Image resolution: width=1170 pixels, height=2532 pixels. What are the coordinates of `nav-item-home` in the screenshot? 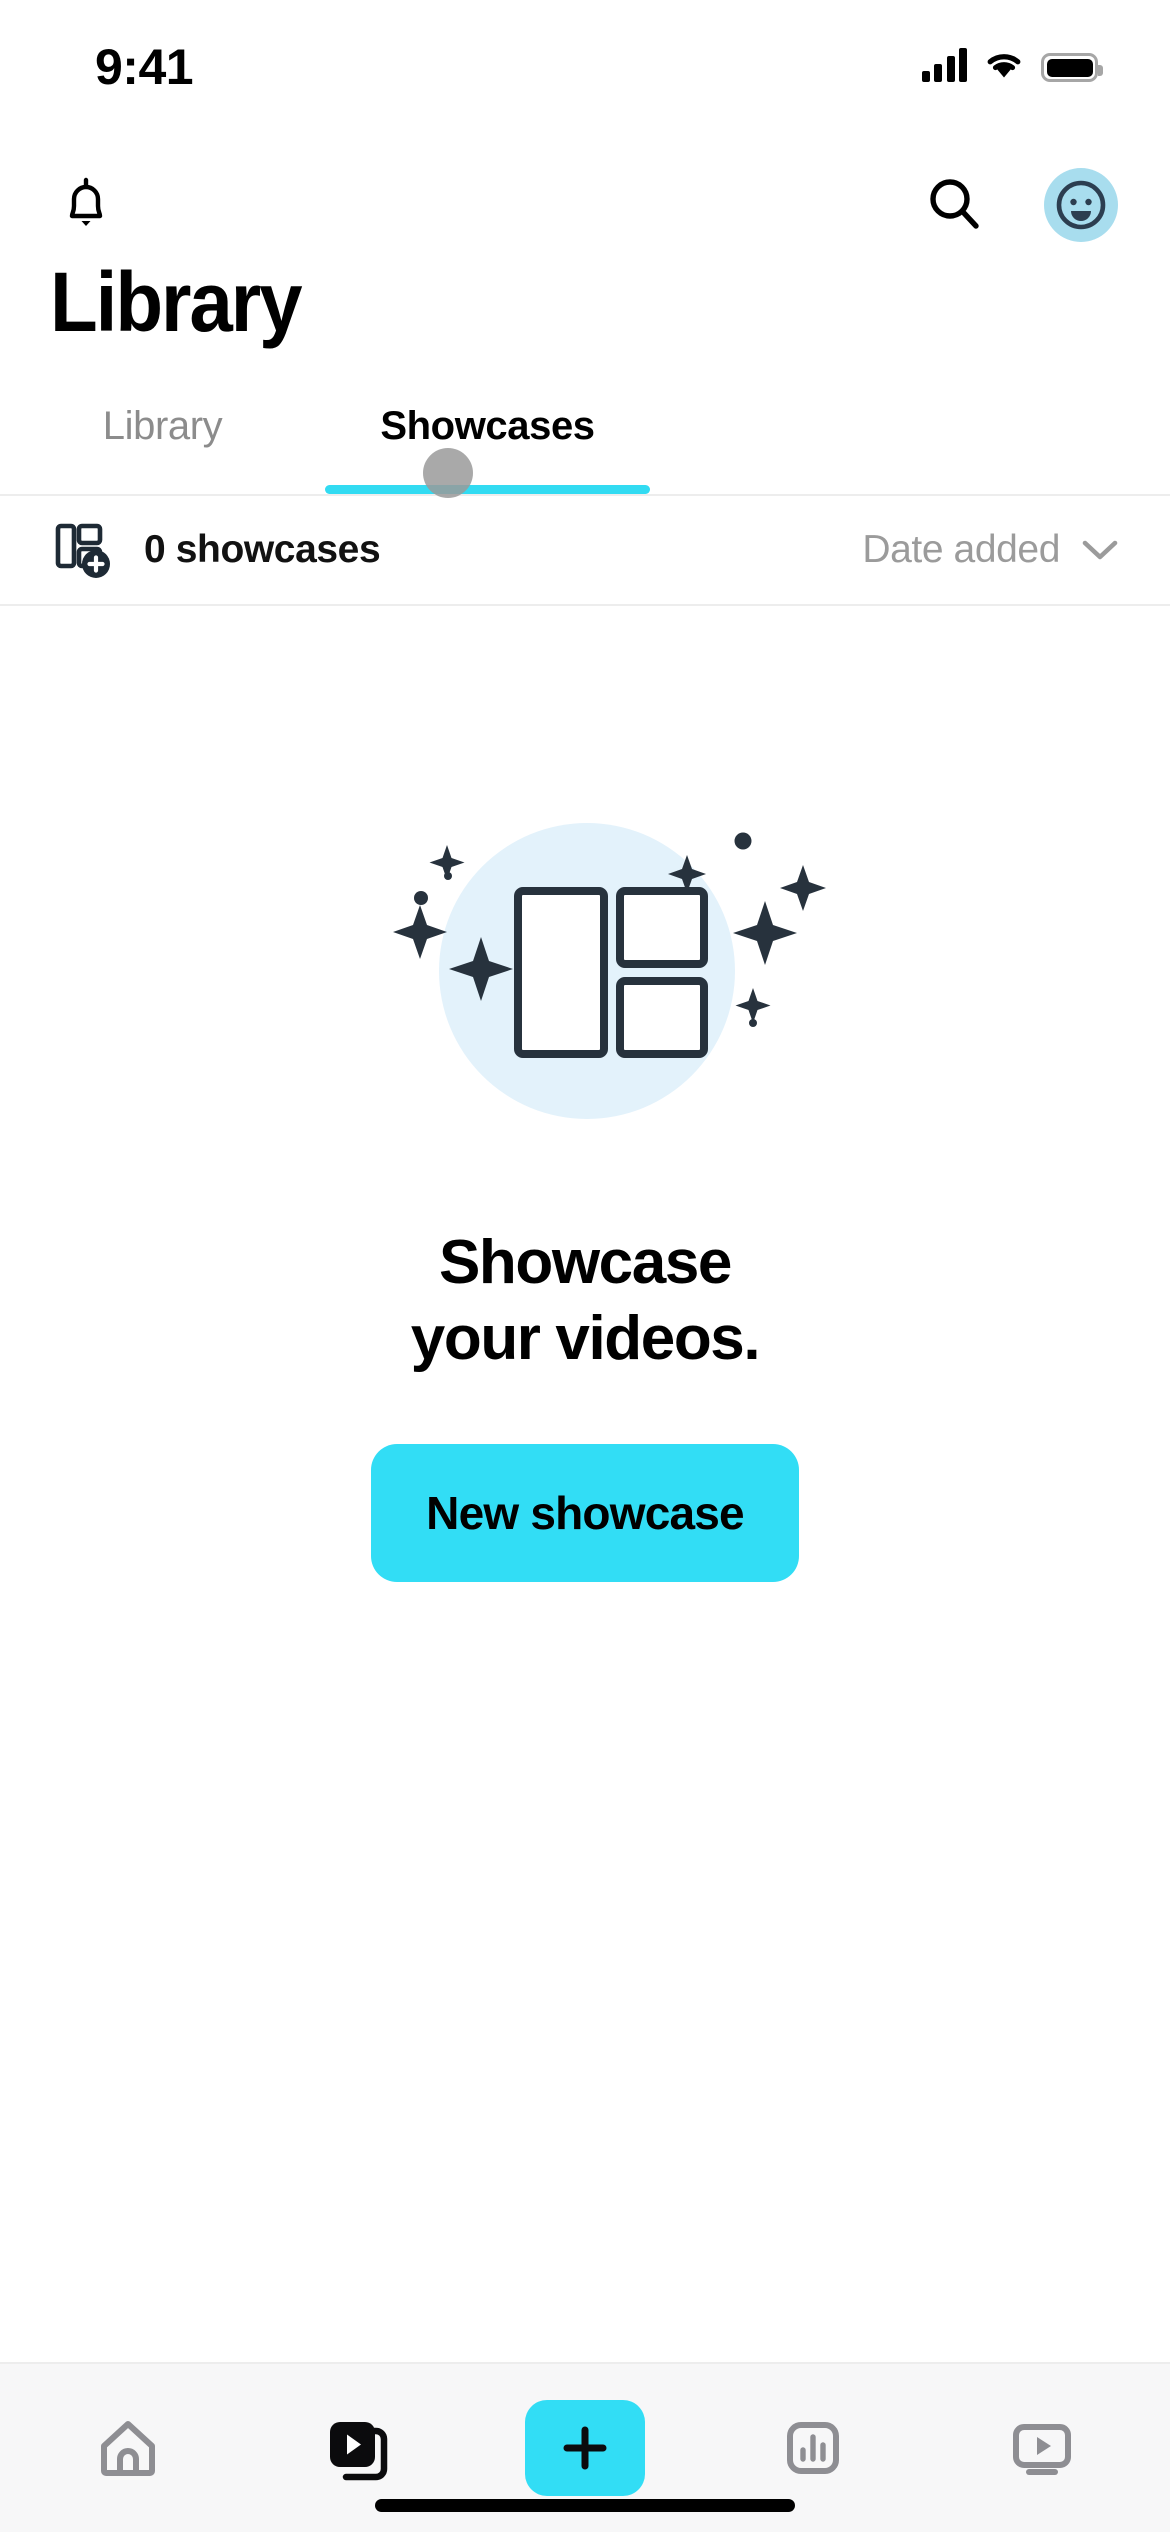 It's located at (128, 2448).